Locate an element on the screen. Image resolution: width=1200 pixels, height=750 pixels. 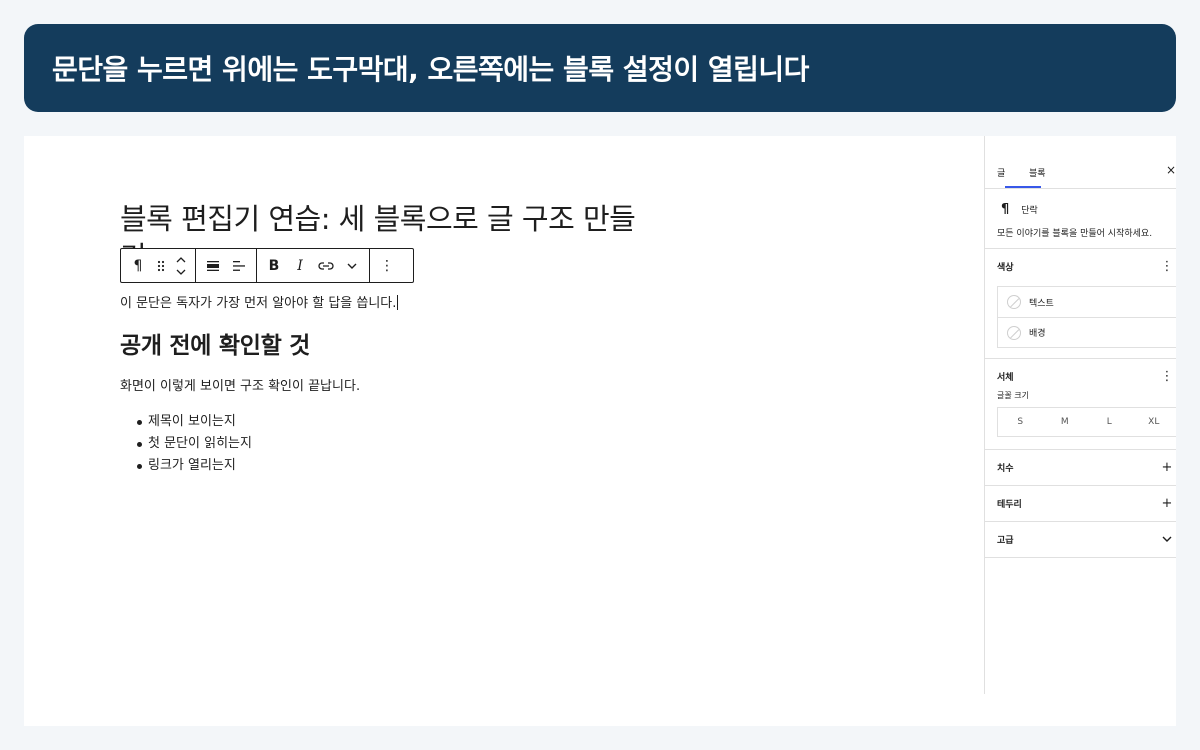
move-up-icon is located at coordinates (181, 260).